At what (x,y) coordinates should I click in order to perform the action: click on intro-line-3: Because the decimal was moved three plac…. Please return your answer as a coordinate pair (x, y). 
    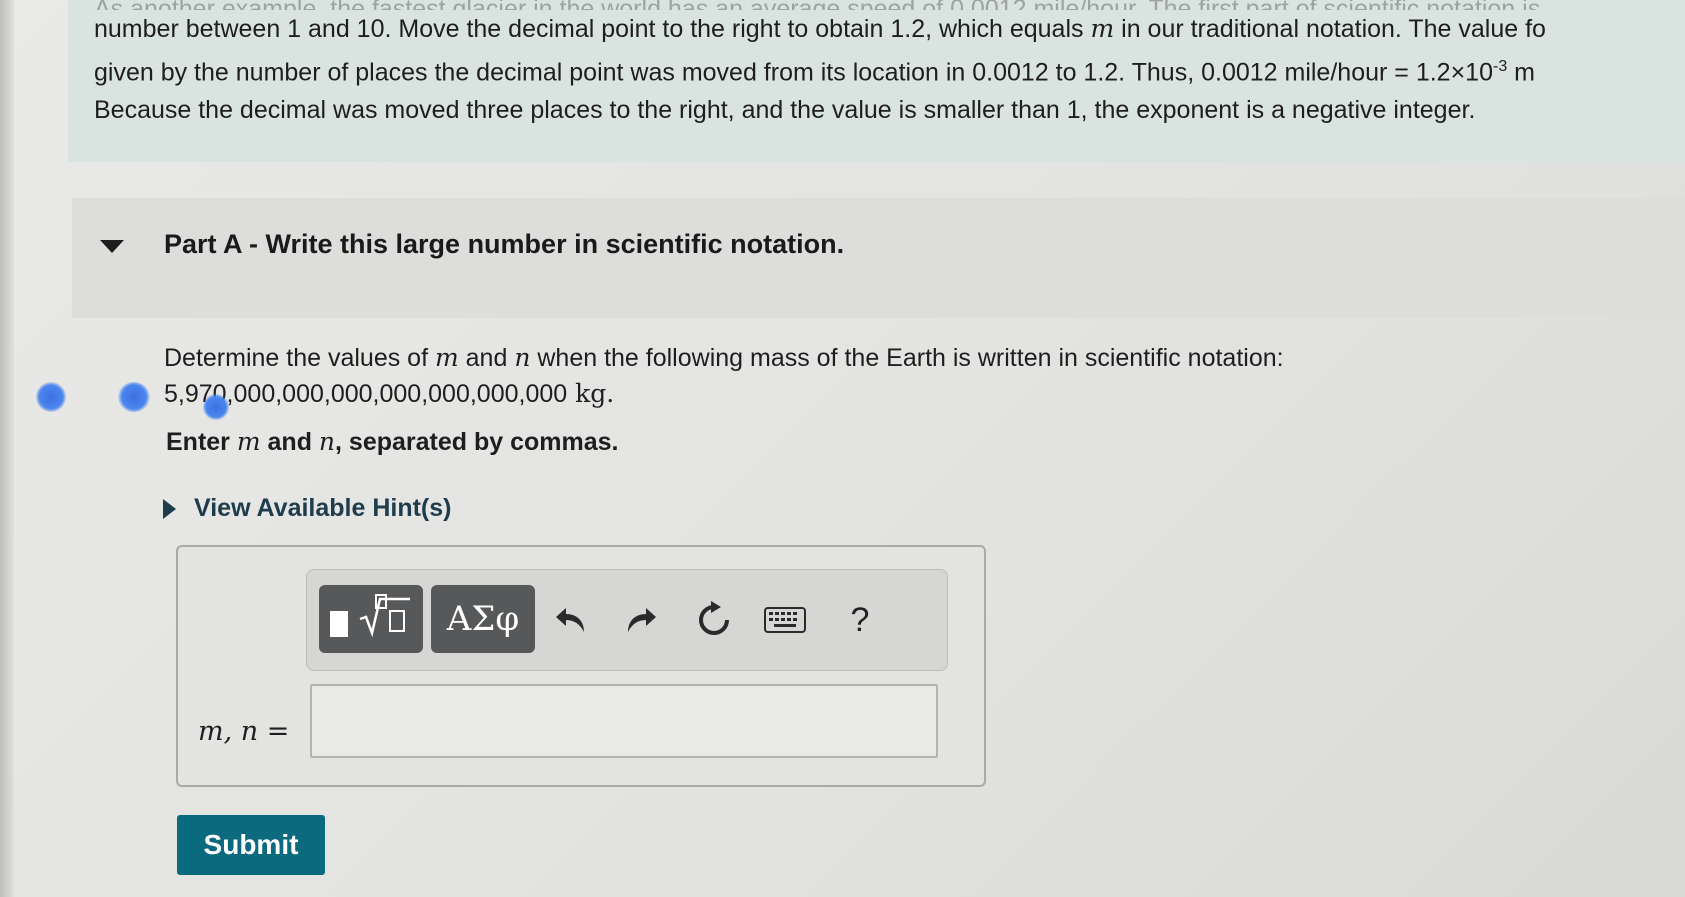
    Looking at the image, I should click on (785, 110).